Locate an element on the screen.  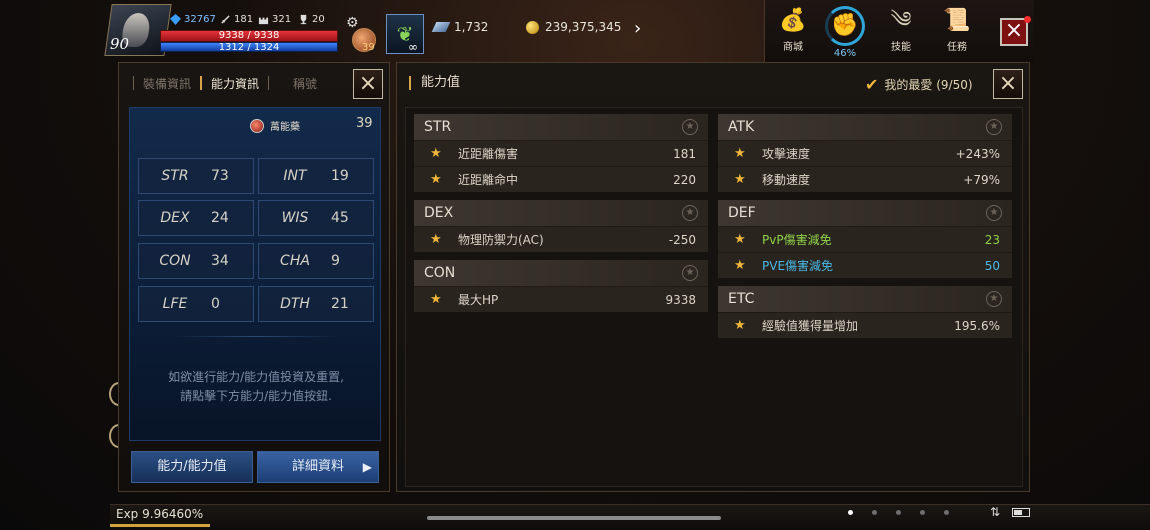
stat-int: INT 19 is located at coordinates (316, 176).